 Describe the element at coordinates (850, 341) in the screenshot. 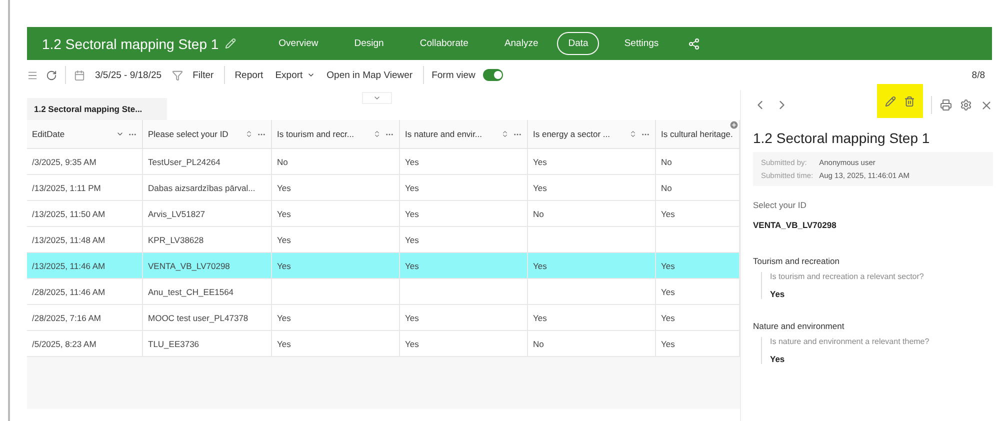

I see `question-text: Is nature and environment a relevant theme?` at that location.